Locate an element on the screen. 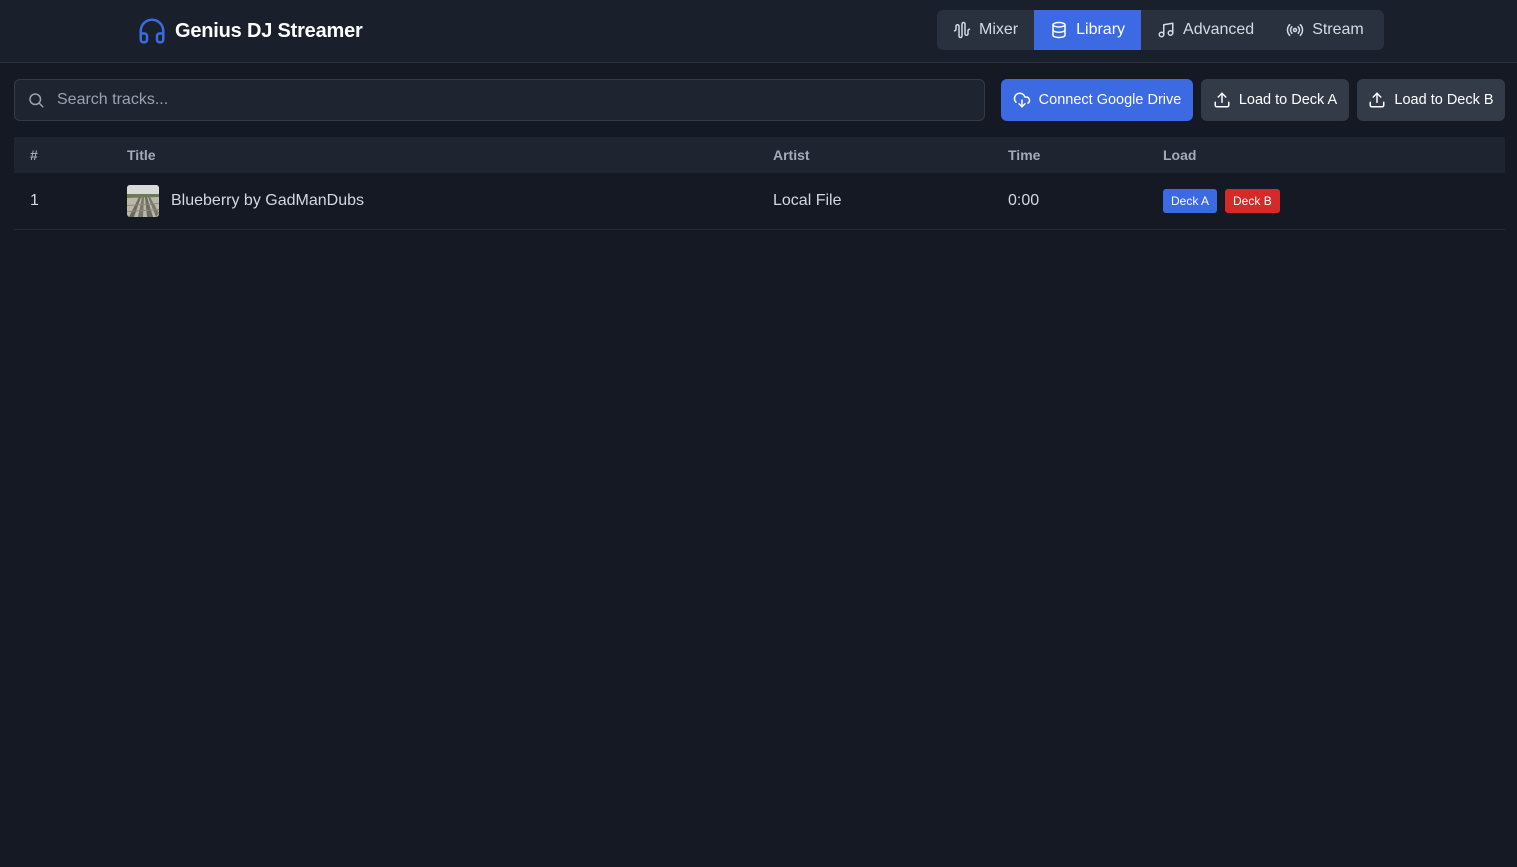  load-to-deck-a-button: Load to Deck A is located at coordinates (1275, 100).